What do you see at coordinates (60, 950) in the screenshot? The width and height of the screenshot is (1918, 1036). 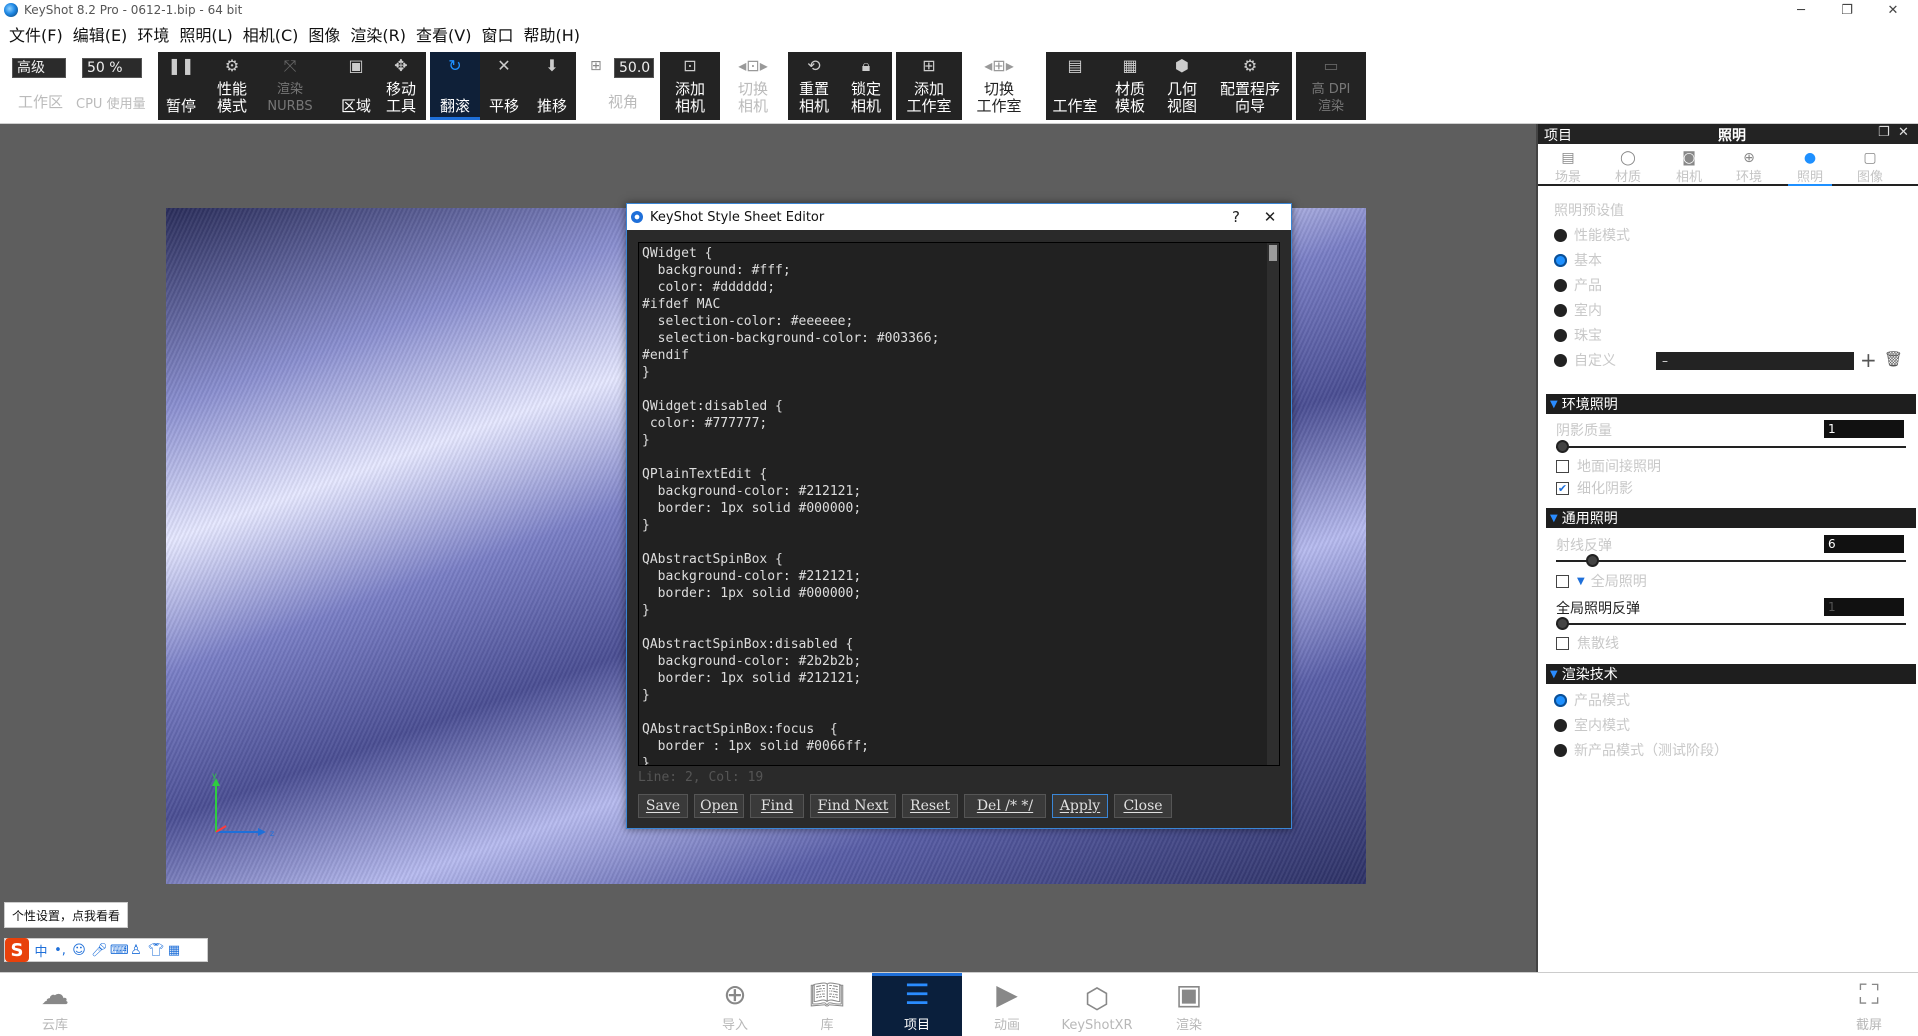 I see `punctuation-icon: •,` at bounding box center [60, 950].